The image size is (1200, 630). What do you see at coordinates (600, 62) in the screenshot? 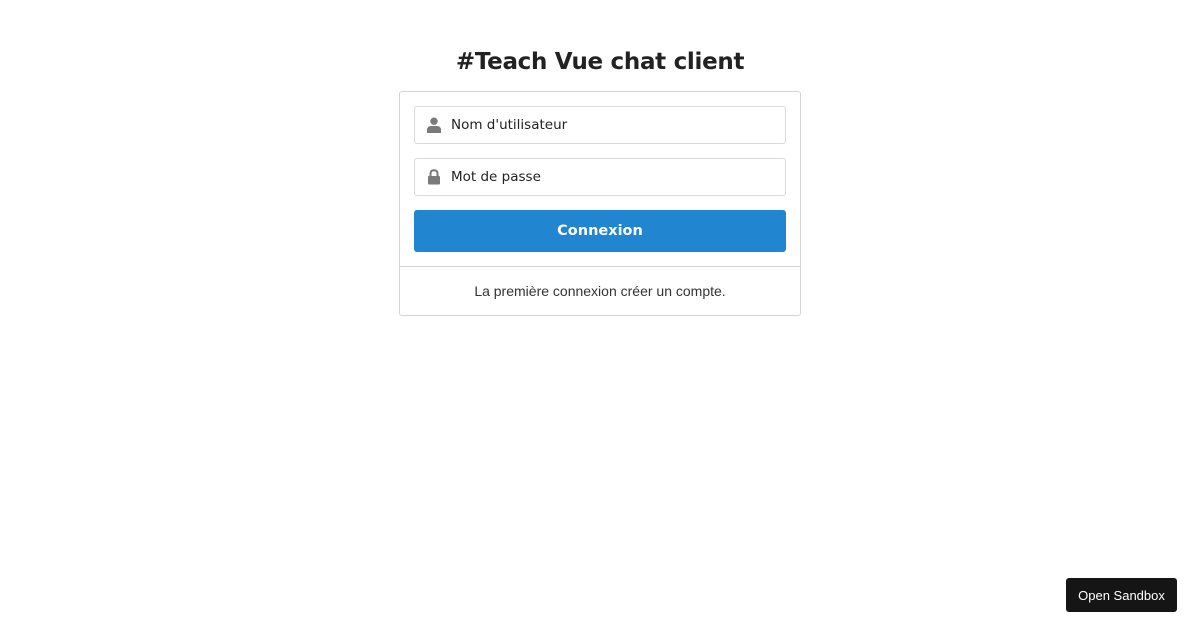
I see `page-title: #Teach Vue chat client` at bounding box center [600, 62].